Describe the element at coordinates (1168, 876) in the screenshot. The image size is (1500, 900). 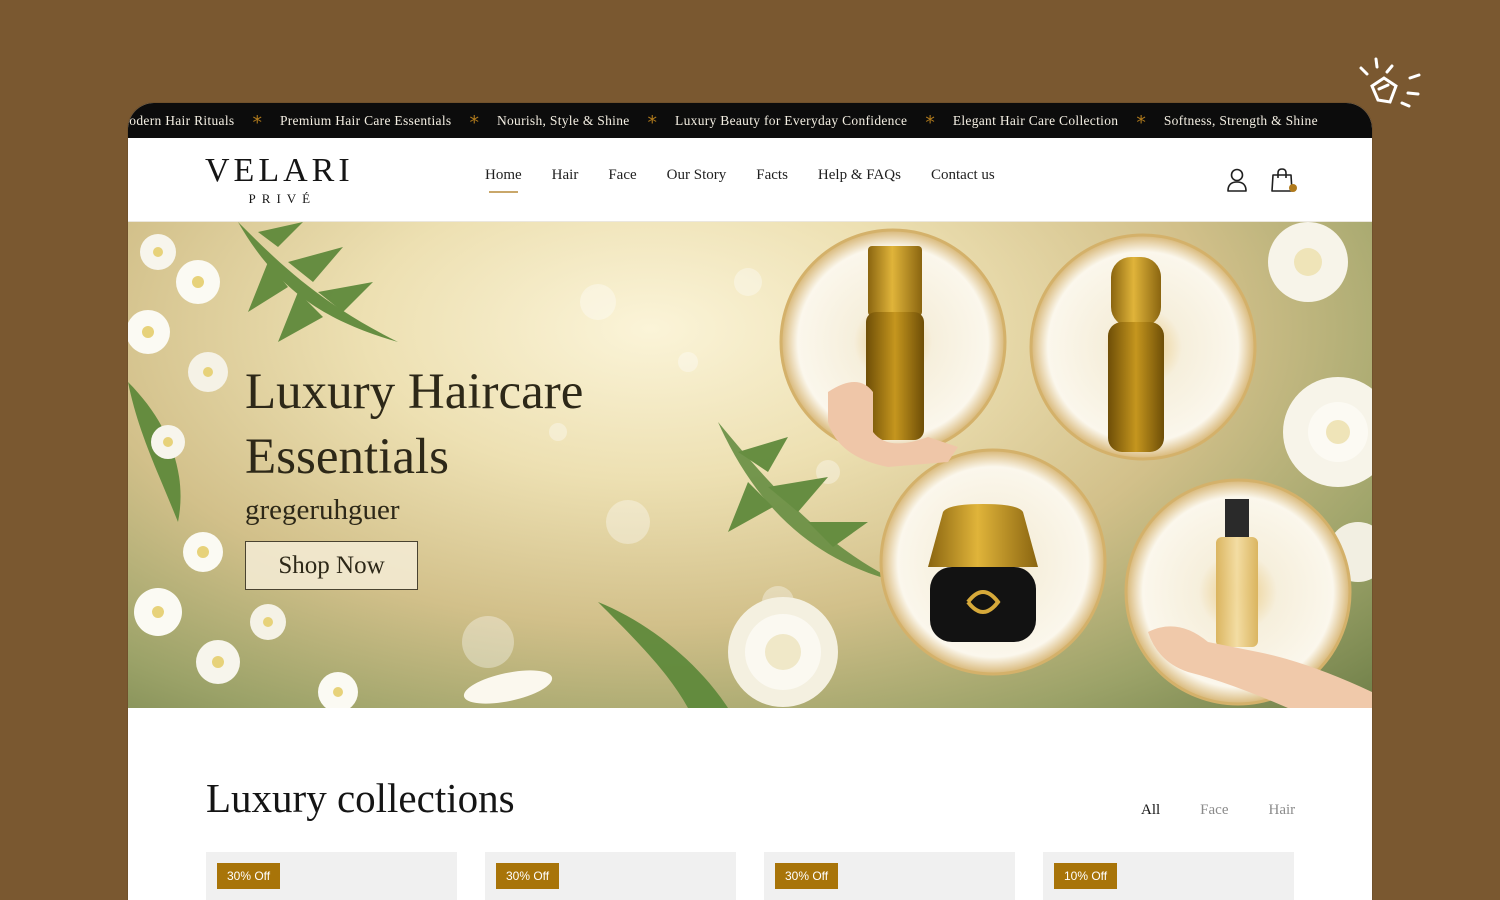
I see `product-card: 10% Off` at that location.